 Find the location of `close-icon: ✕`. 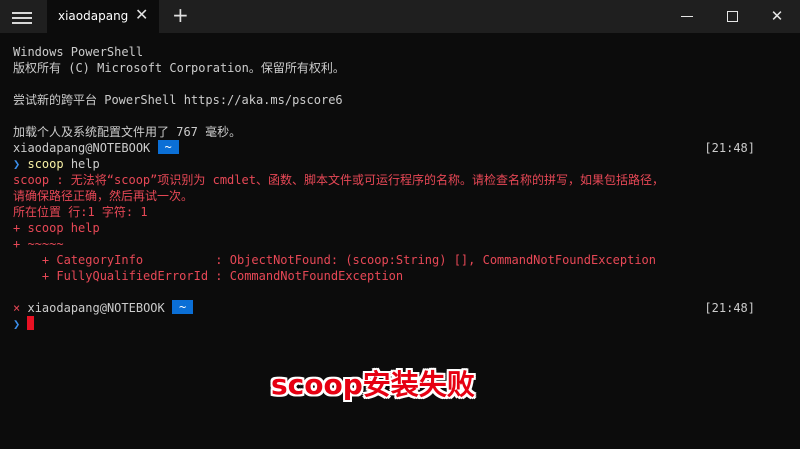

close-icon: ✕ is located at coordinates (777, 16).